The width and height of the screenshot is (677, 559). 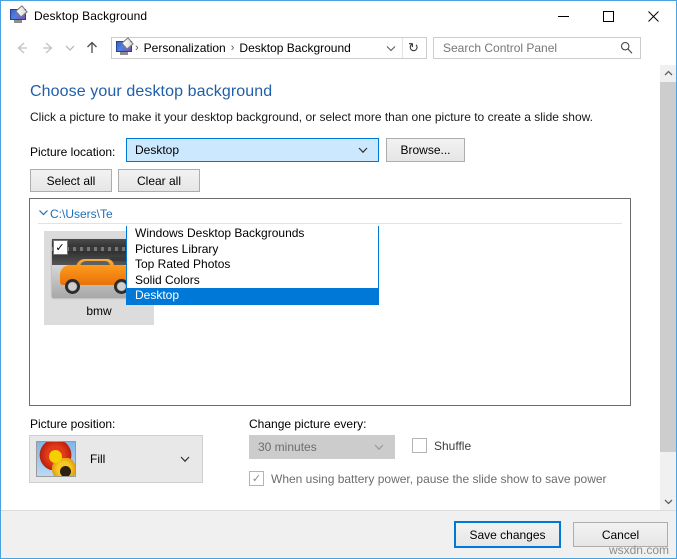 I want to click on scroll-up-icon, so click(x=668, y=73).